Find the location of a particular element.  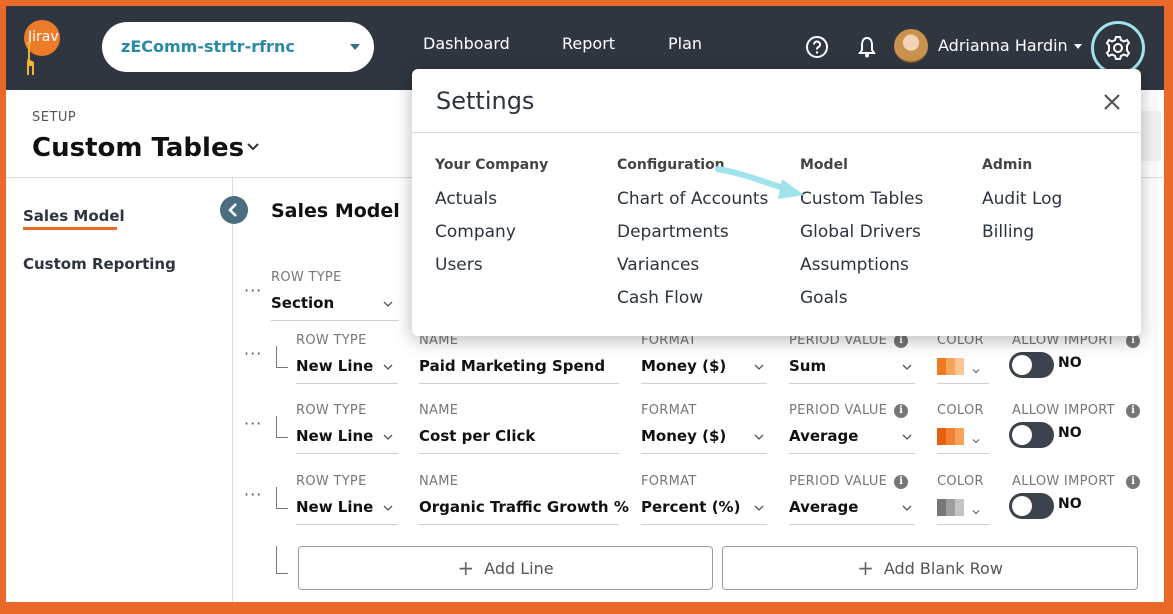

settings-link-custom-tables: Custom Tables is located at coordinates (861, 199).